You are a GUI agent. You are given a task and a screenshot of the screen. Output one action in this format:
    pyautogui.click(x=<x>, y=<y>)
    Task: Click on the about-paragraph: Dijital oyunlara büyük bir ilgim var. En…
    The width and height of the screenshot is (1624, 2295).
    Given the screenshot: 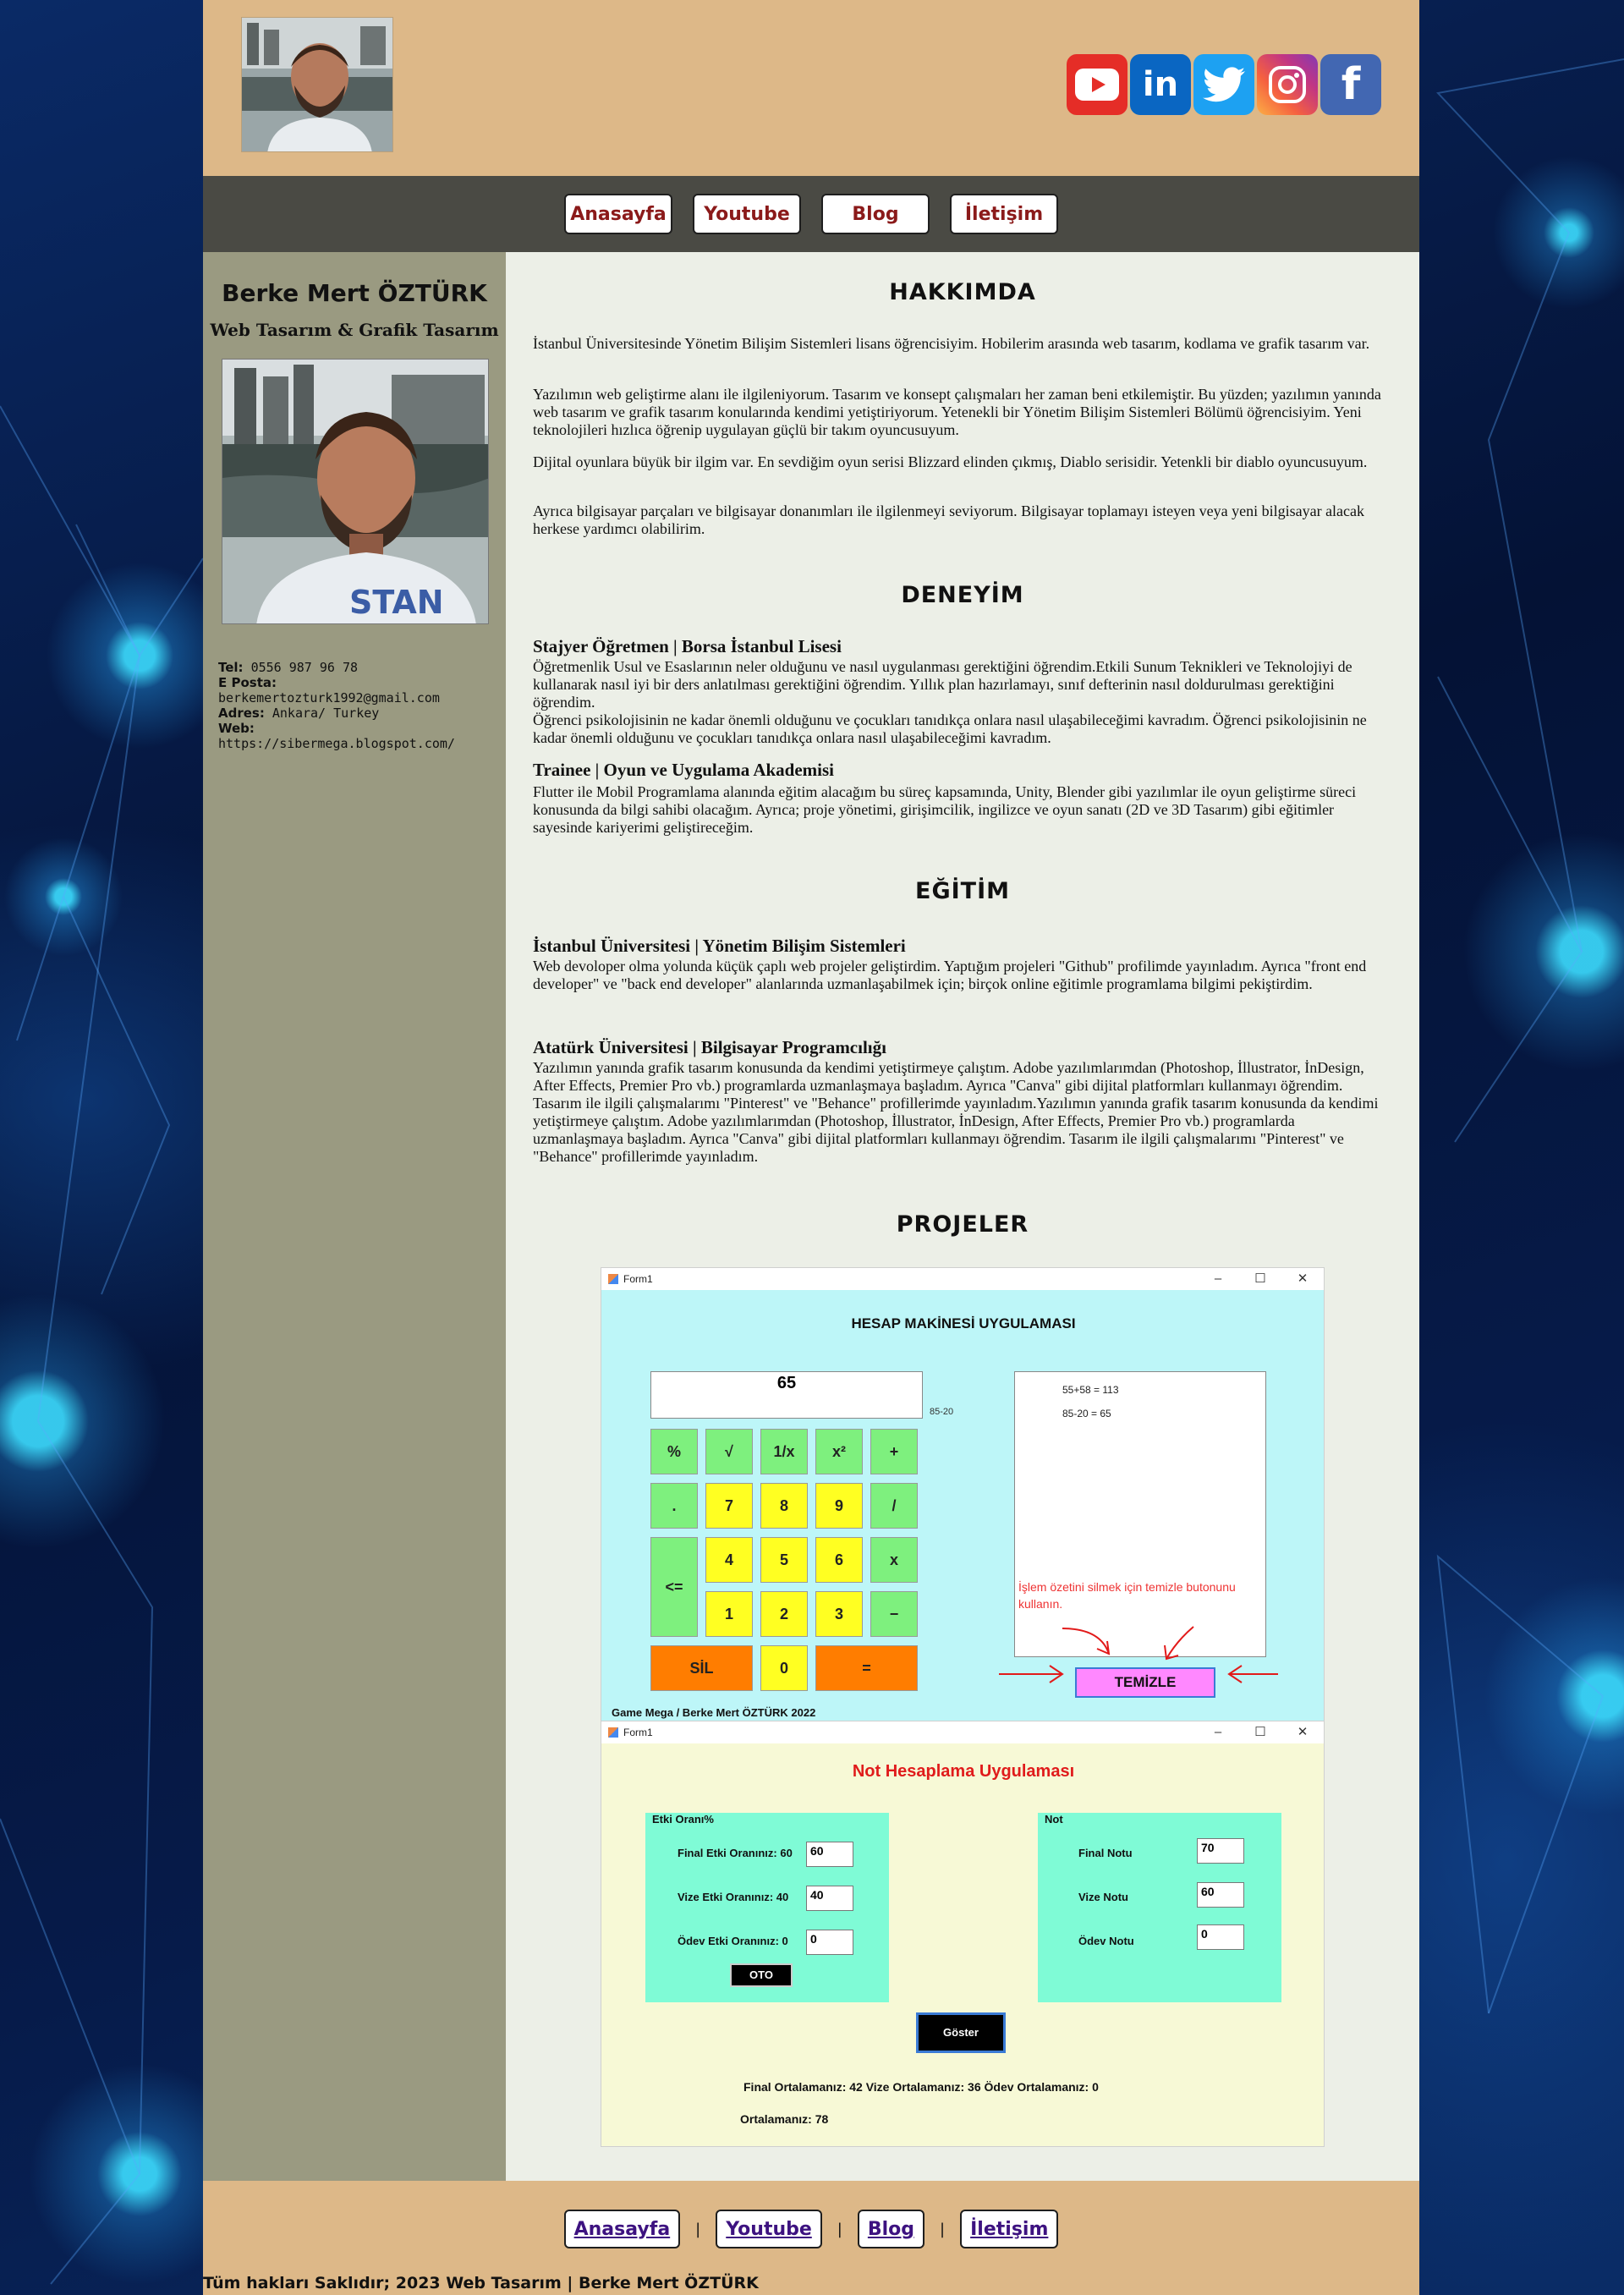 What is the action you would take?
    pyautogui.click(x=951, y=462)
    